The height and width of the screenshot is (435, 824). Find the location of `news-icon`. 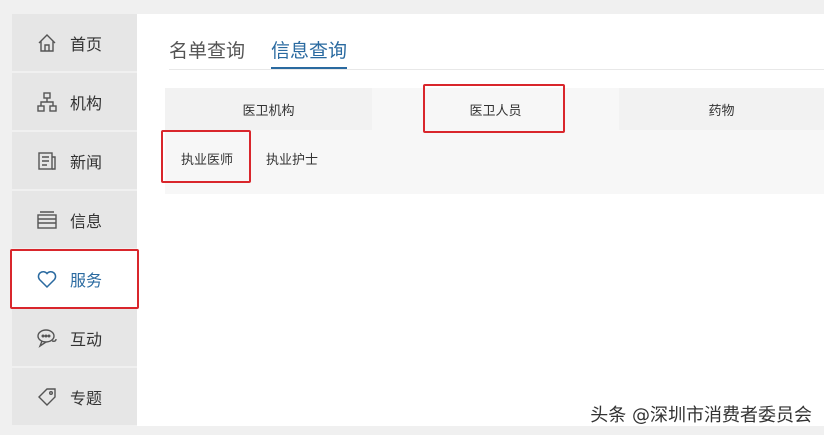

news-icon is located at coordinates (47, 161).